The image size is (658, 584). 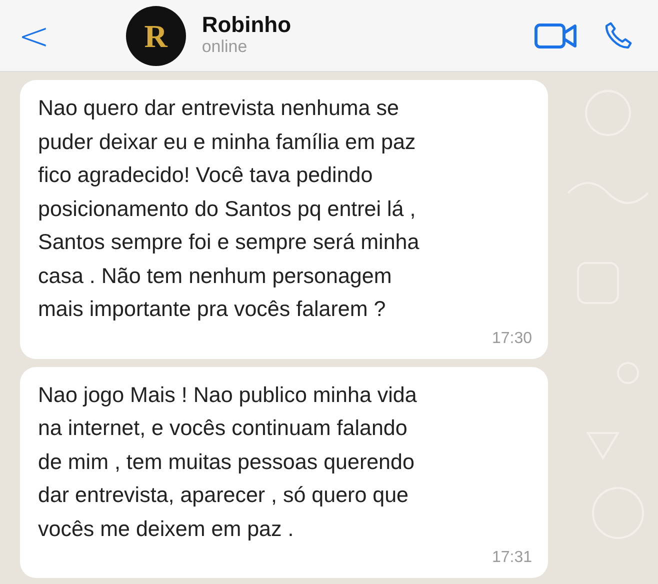 I want to click on back-button: <, so click(x=34, y=35).